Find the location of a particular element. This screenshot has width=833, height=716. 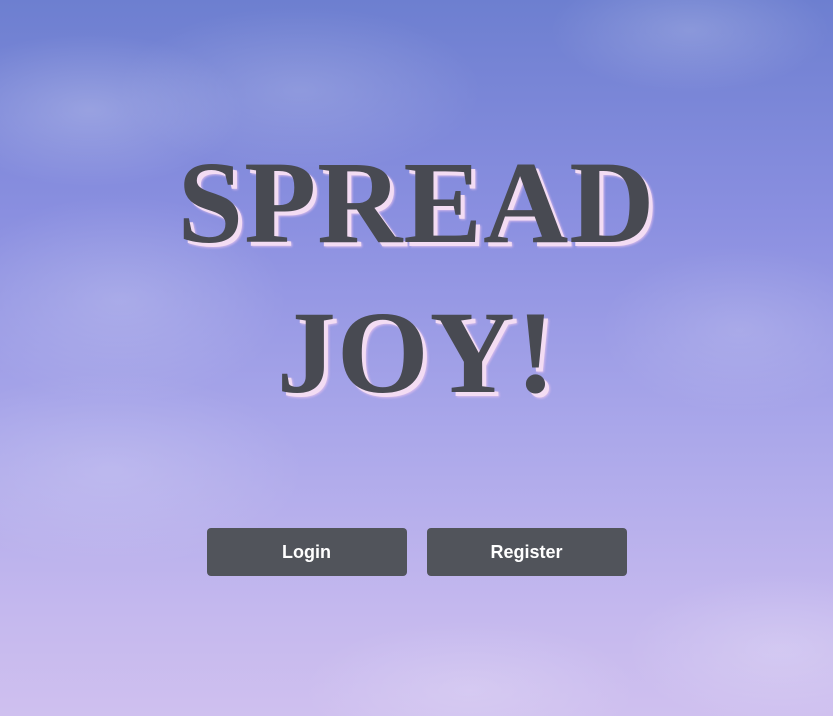

register-button: Register is located at coordinates (526, 552).